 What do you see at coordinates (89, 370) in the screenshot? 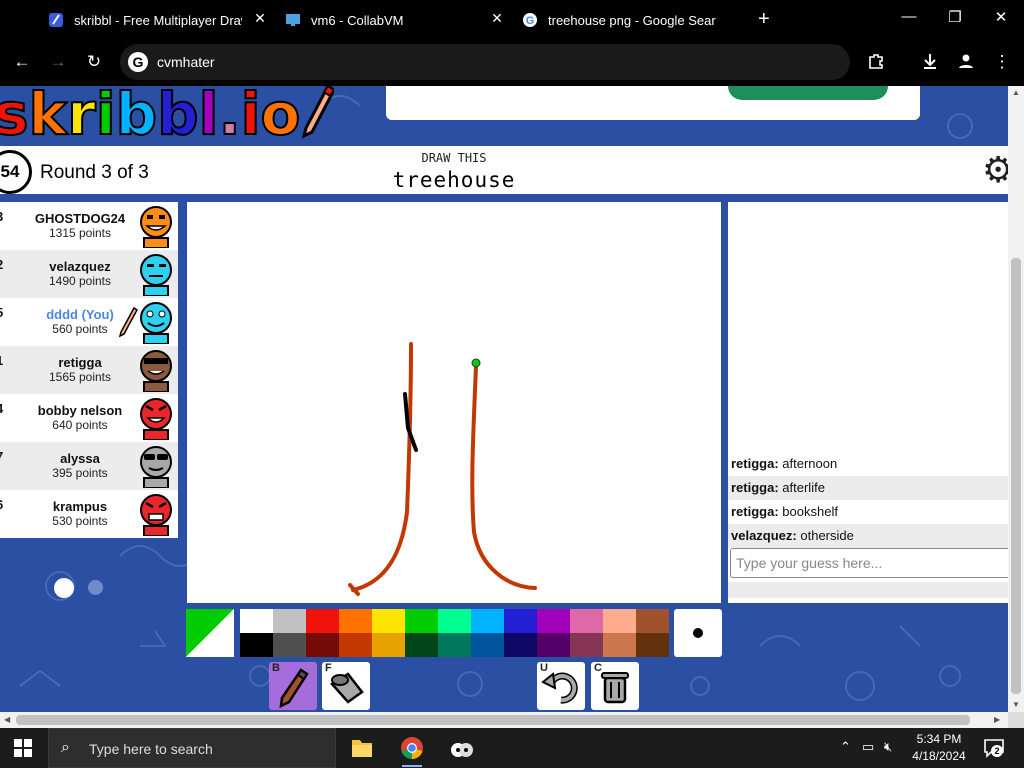
I see `player-row: 1 retigga 1565 points` at bounding box center [89, 370].